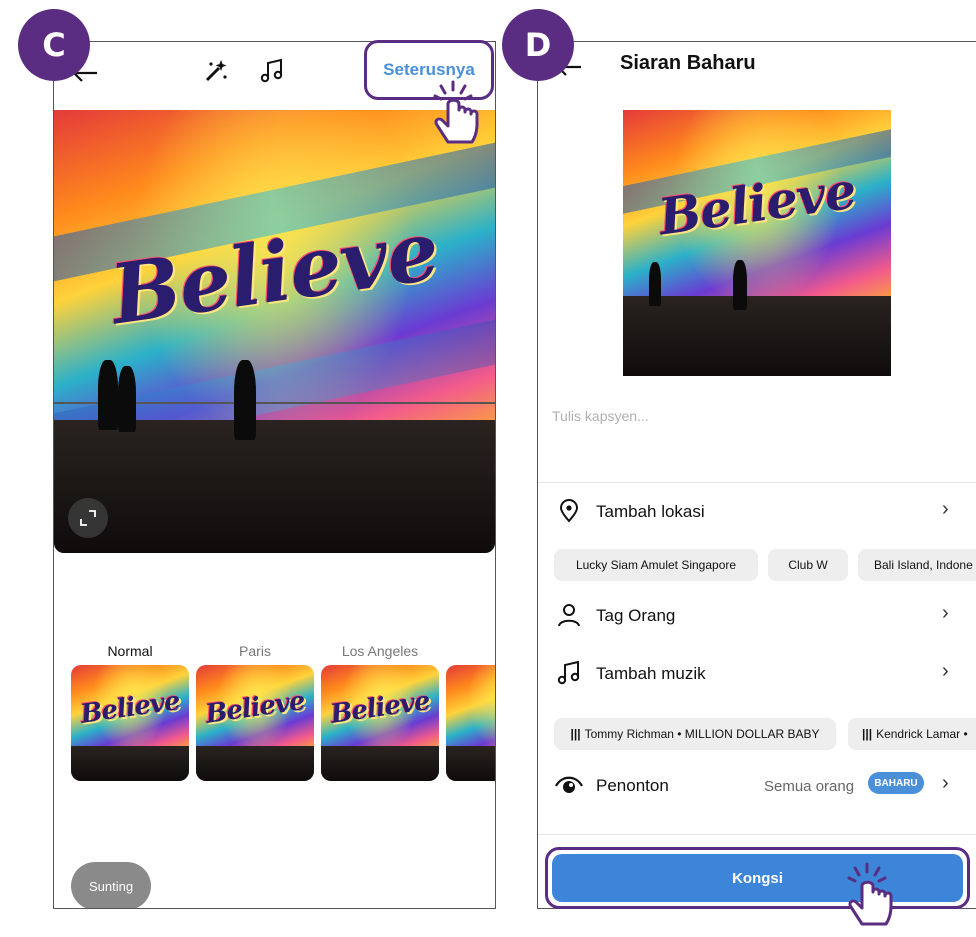  What do you see at coordinates (569, 785) in the screenshot?
I see `eye-icon` at bounding box center [569, 785].